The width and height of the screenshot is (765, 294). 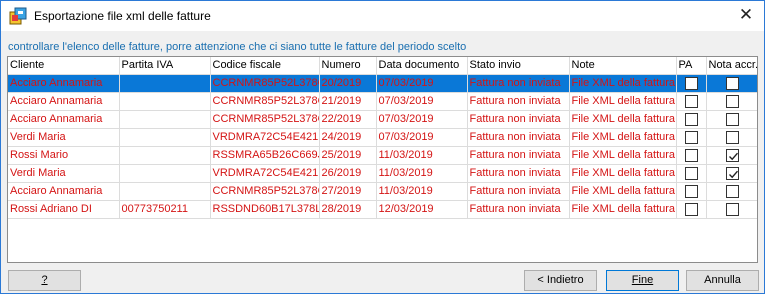 I want to click on header-col-cliente: Cliente, so click(x=64, y=66).